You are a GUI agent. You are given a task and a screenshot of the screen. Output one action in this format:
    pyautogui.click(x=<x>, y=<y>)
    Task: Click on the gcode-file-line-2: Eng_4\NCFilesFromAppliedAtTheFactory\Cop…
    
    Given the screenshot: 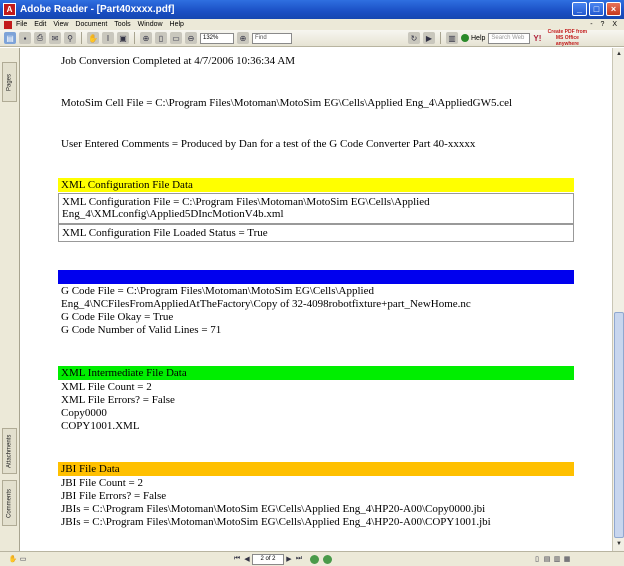 What is the action you would take?
    pyautogui.click(x=266, y=304)
    